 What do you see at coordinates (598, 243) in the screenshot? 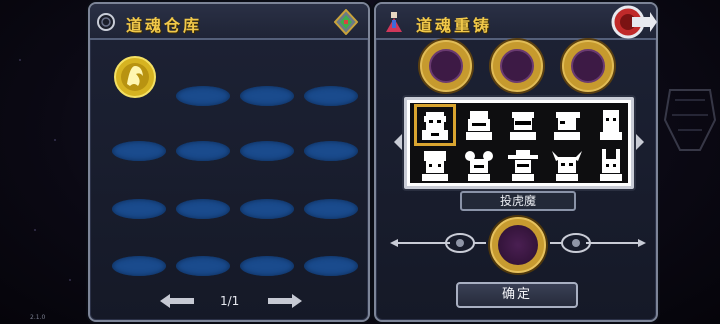
I see `wing-ornament-right-icon` at bounding box center [598, 243].